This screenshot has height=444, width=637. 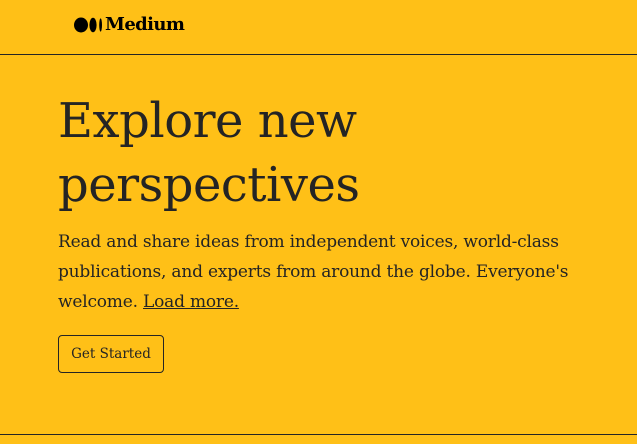 What do you see at coordinates (318, 434) in the screenshot?
I see `section-divider` at bounding box center [318, 434].